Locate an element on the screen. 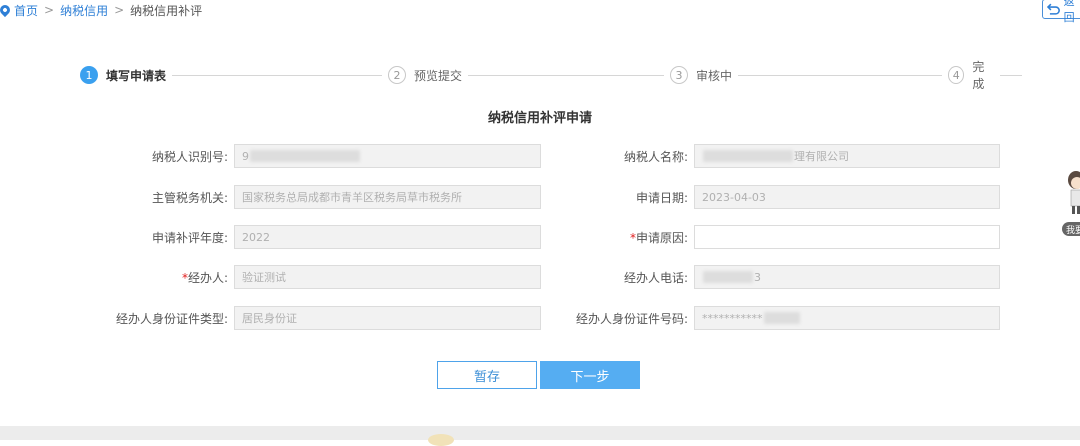  breadcrumb-current: 纳税信用补评 is located at coordinates (166, 10).